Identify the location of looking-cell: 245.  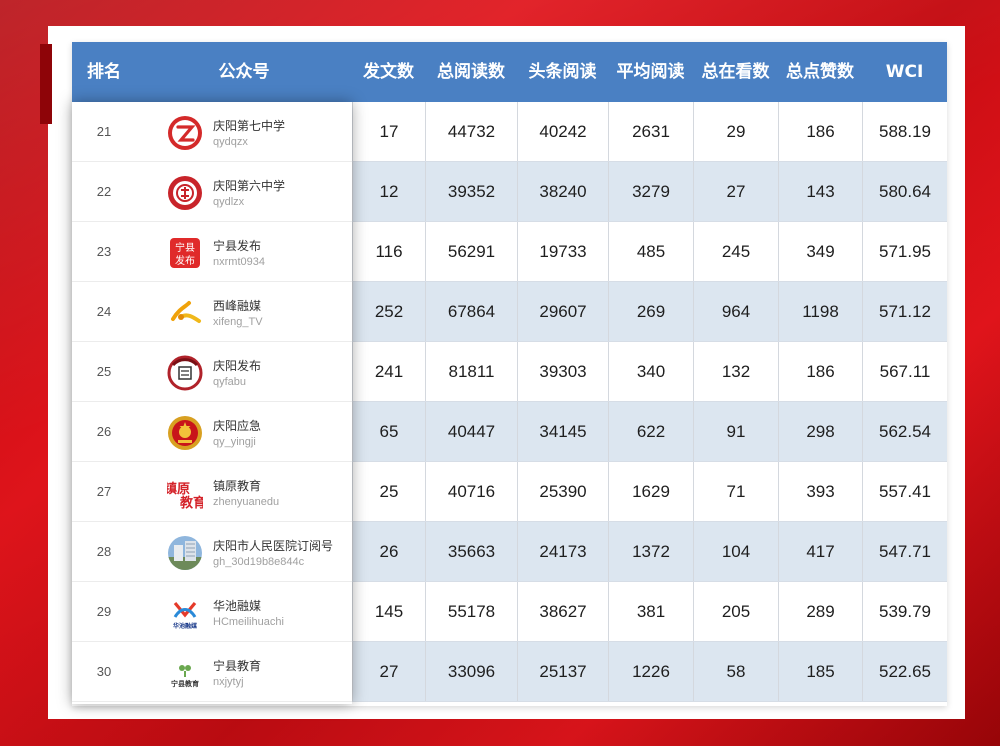
(735, 251).